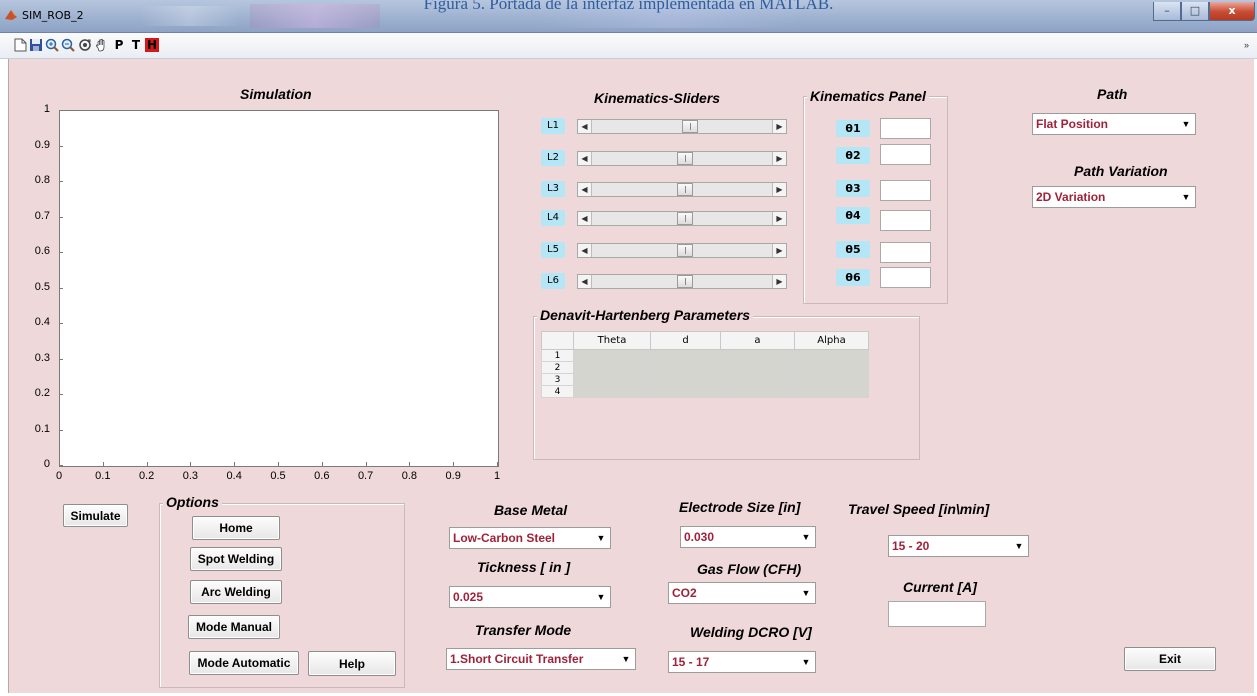 The width and height of the screenshot is (1257, 696). Describe the element at coordinates (553, 189) in the screenshot. I see `slider-label: L3` at that location.